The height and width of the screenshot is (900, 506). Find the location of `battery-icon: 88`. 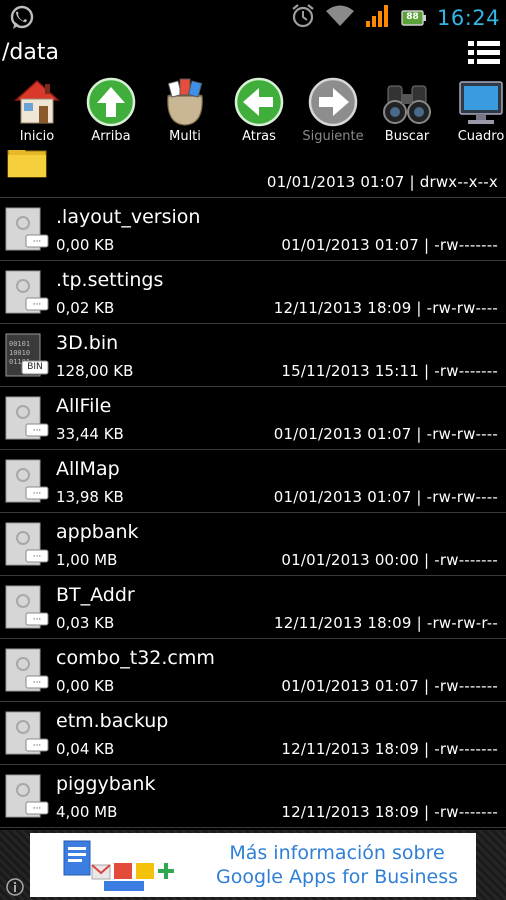

battery-icon: 88 is located at coordinates (414, 18).